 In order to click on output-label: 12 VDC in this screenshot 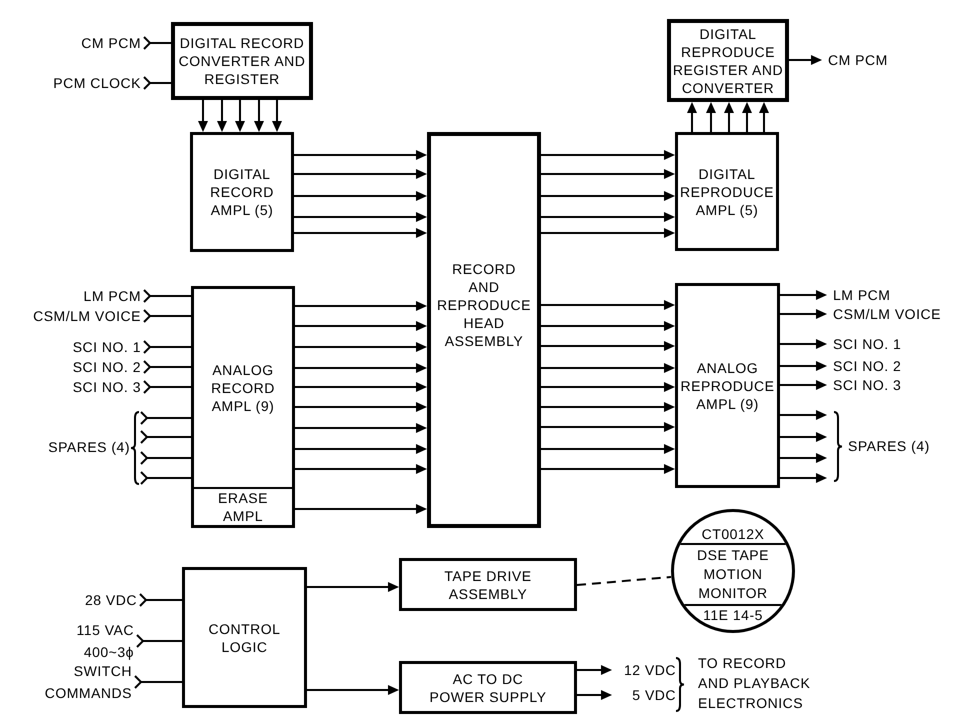, I will do `click(649, 670)`.